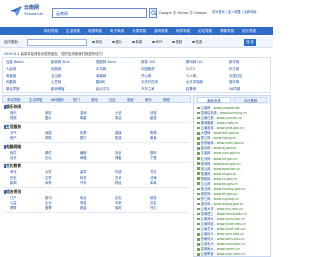 Image resolution: width=320 pixels, height=257 pixels. Describe the element at coordinates (217, 159) in the screenshot. I see `recent-site-item: 红河网 - www.hh.gov.cn` at that location.